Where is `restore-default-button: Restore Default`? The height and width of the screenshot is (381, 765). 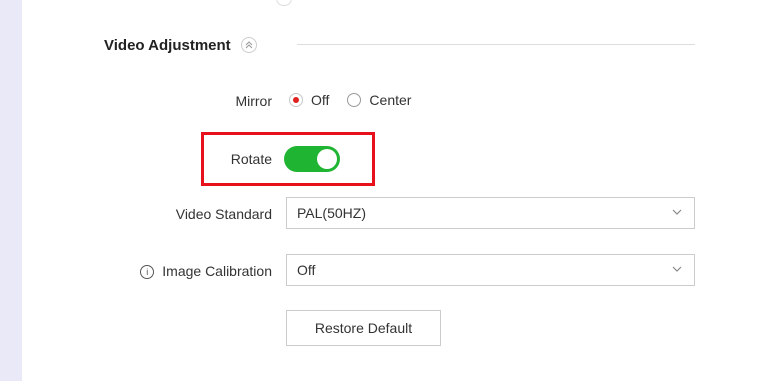
restore-default-button: Restore Default is located at coordinates (363, 328).